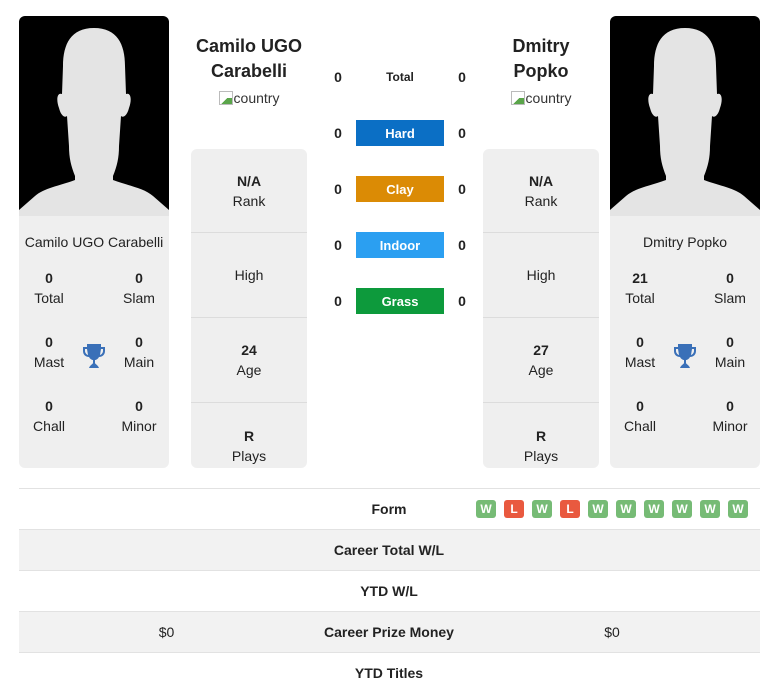  I want to click on p2-grass-h2h: 0, so click(462, 301).